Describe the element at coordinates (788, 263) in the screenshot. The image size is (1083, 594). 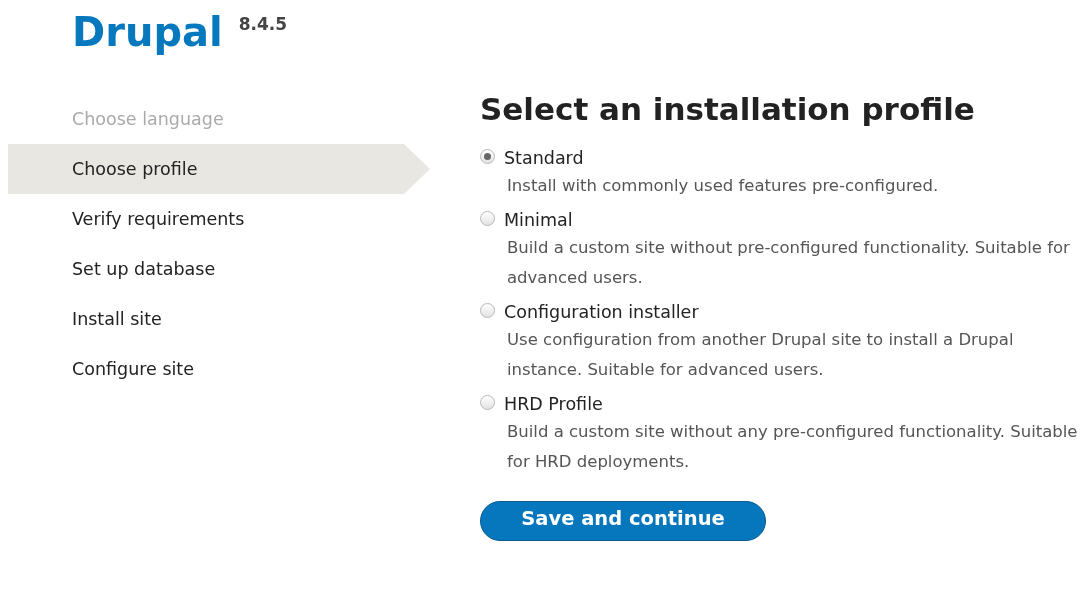
I see `profile-description: Build a custom site without pre-configured functionality. Suitable for advanced users.` at that location.